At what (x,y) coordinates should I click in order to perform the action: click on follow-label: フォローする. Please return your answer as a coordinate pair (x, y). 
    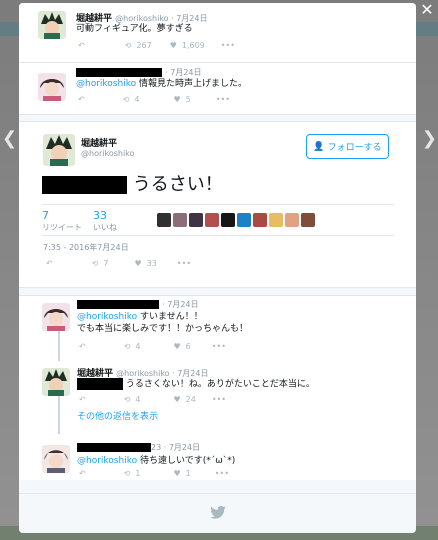
    Looking at the image, I should click on (354, 148).